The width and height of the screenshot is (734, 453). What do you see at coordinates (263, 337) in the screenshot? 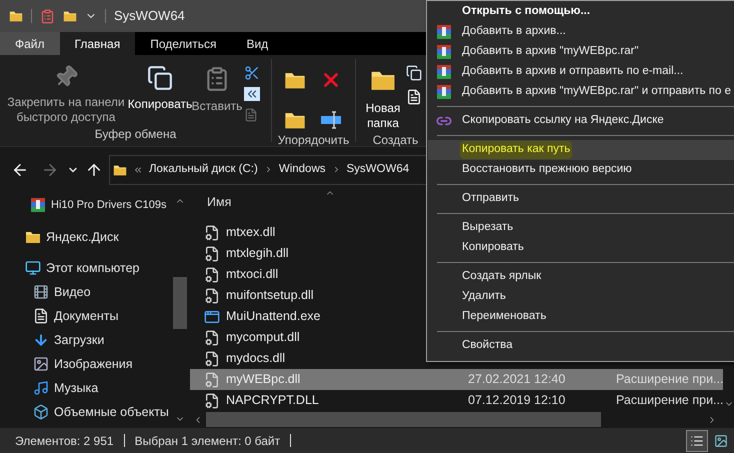
I see `file-name: mycomput.dll` at bounding box center [263, 337].